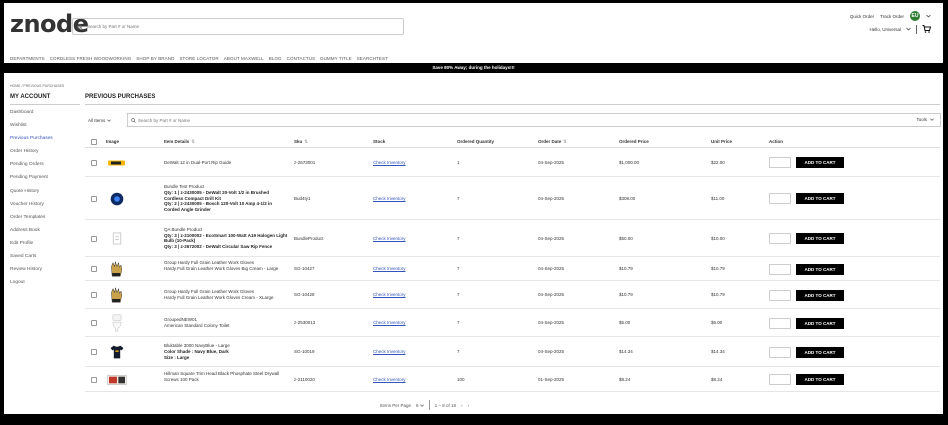 Image resolution: width=948 pixels, height=425 pixels. What do you see at coordinates (27, 58) in the screenshot?
I see `nav-item-0: DEPARTMENTS` at bounding box center [27, 58].